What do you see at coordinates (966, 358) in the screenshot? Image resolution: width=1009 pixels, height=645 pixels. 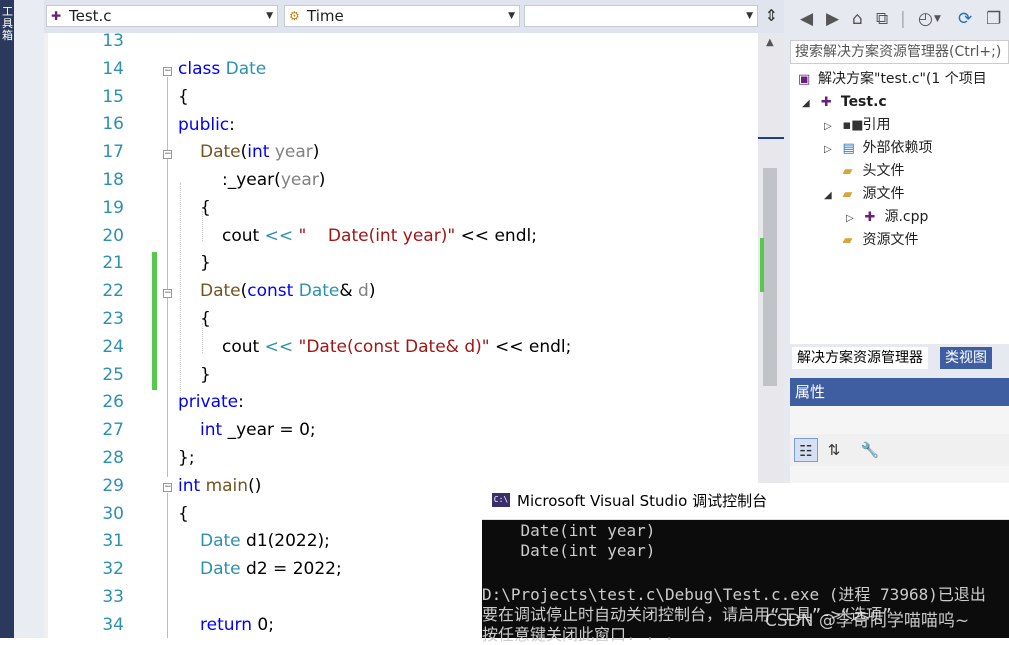 I see `tab-class-view: 类视图` at bounding box center [966, 358].